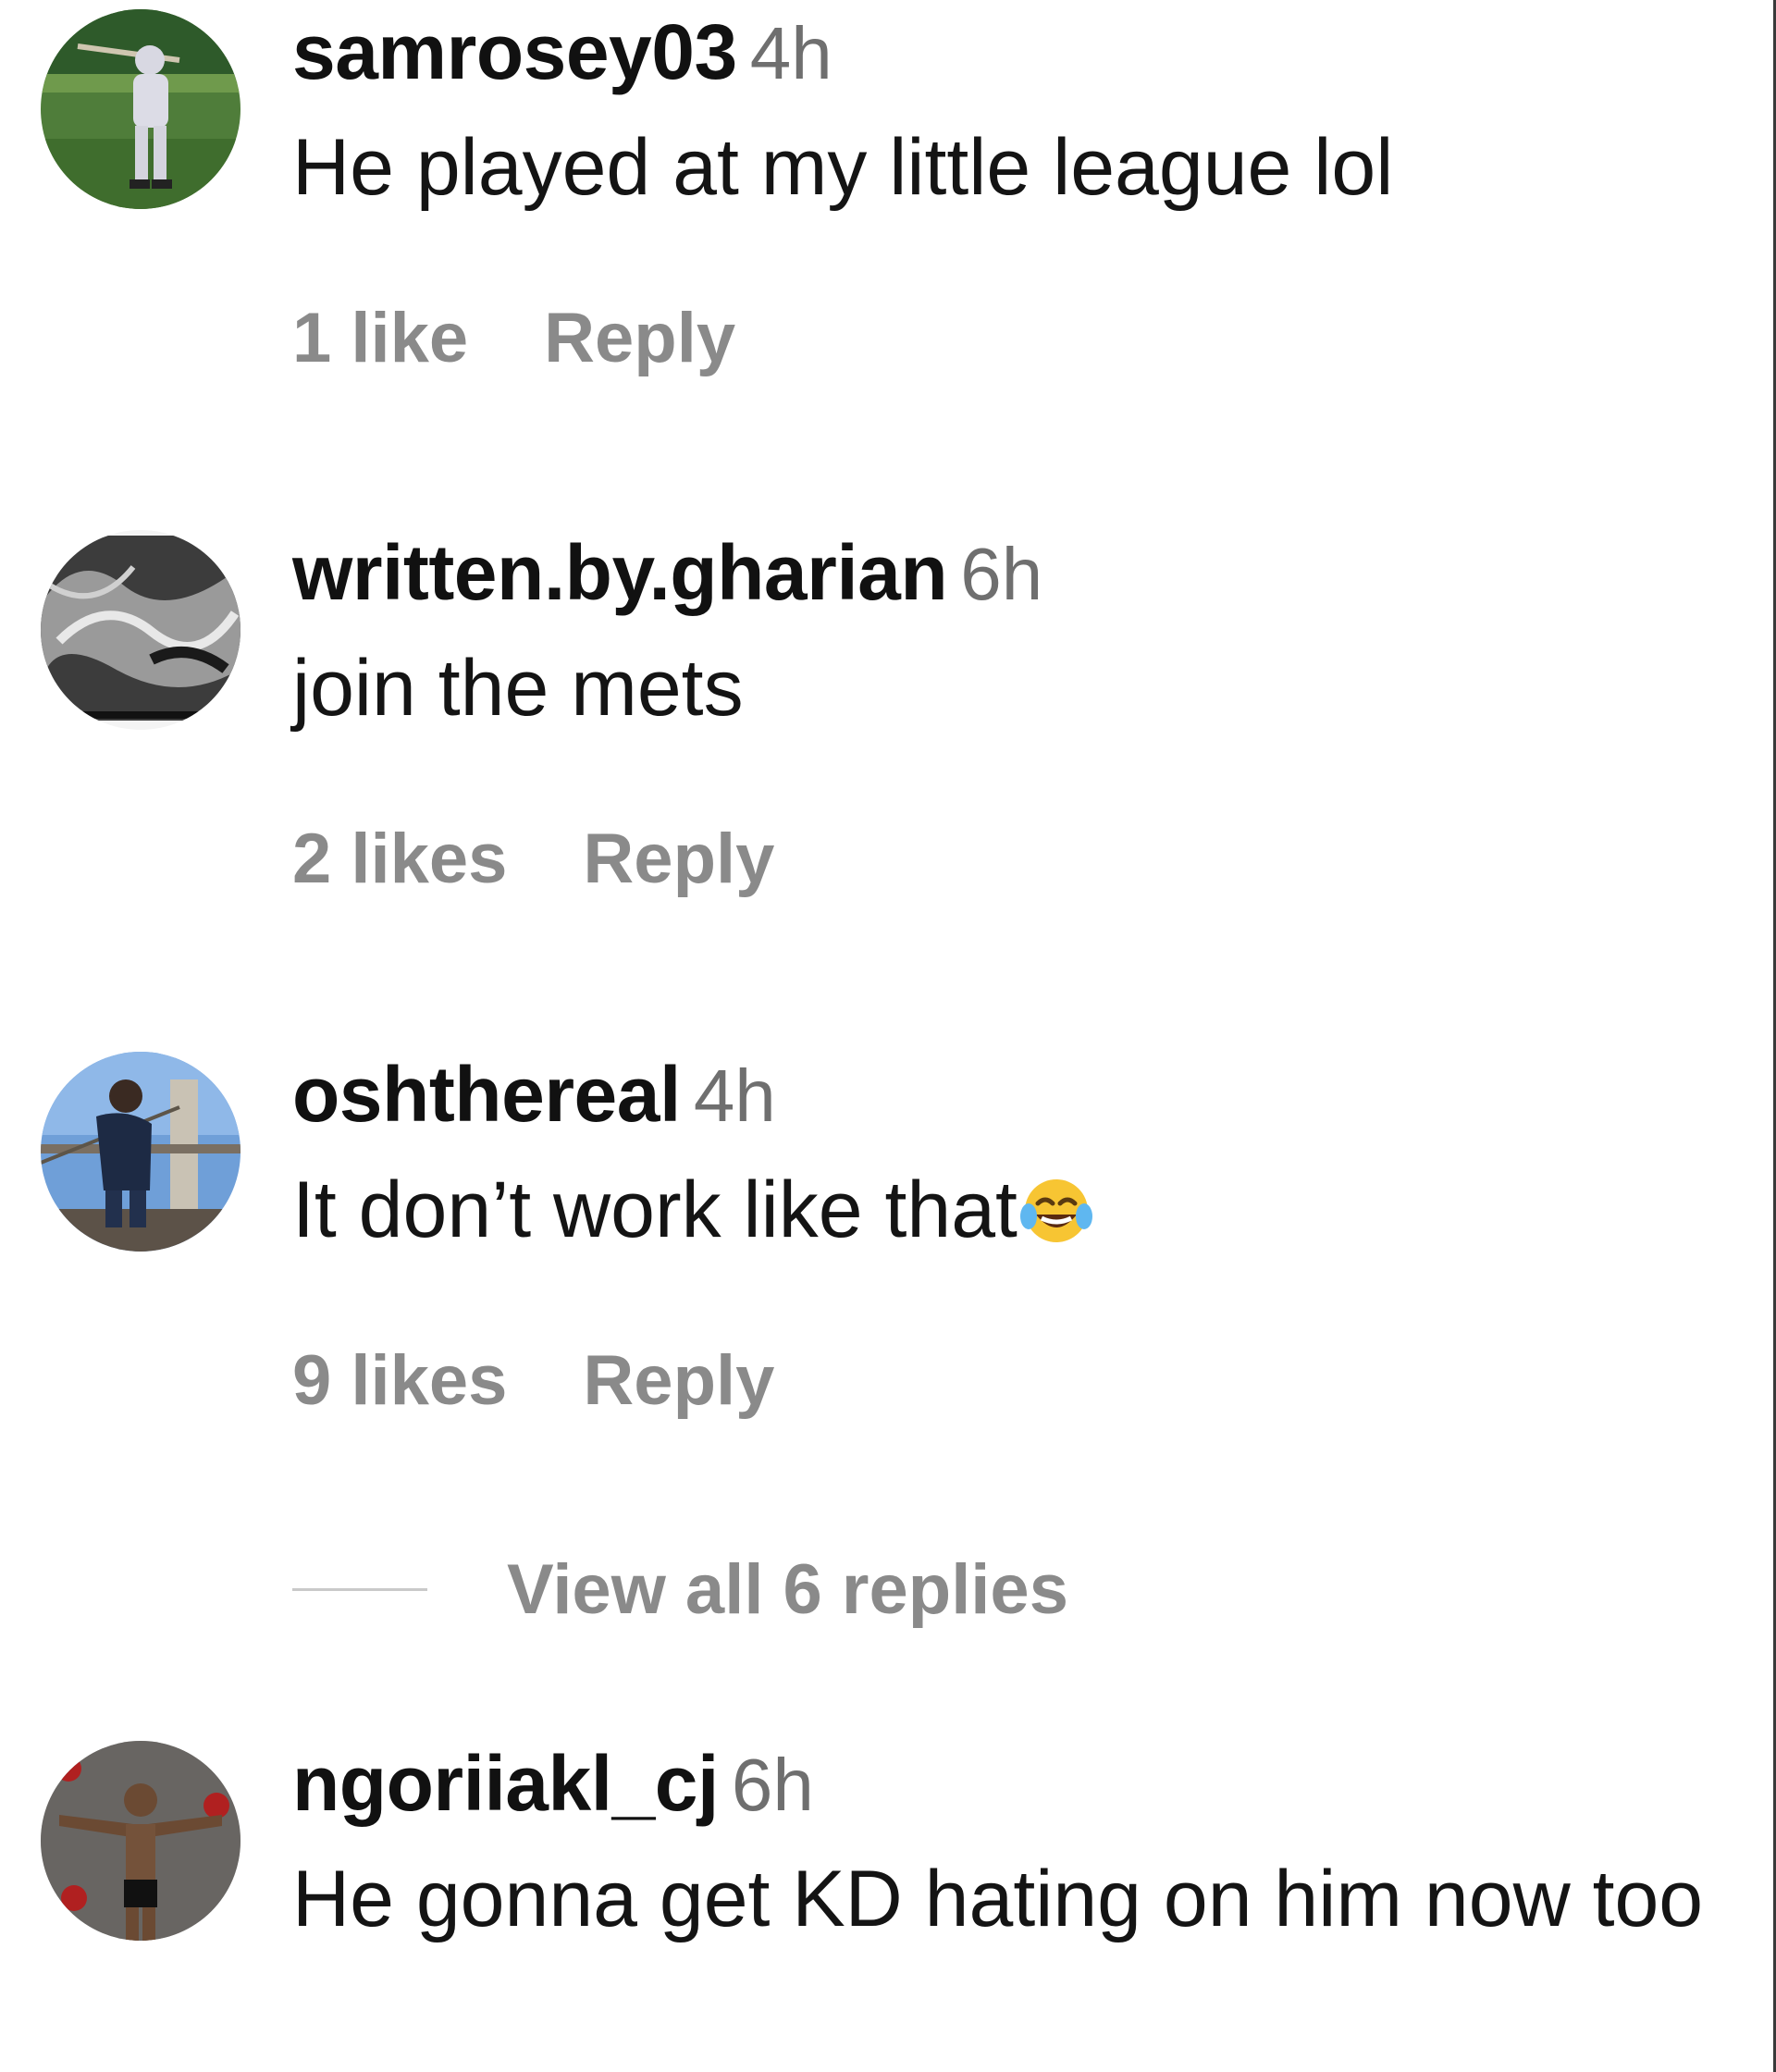 The height and width of the screenshot is (2072, 1776). I want to click on comment-actions: 9 likes Reply, so click(533, 1381).